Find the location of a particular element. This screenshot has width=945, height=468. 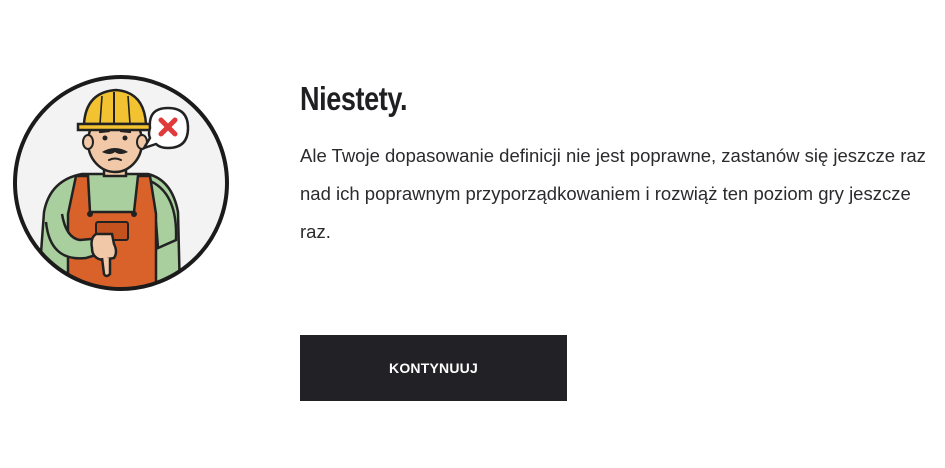

continue-button: KONTYNUUJ is located at coordinates (433, 368).